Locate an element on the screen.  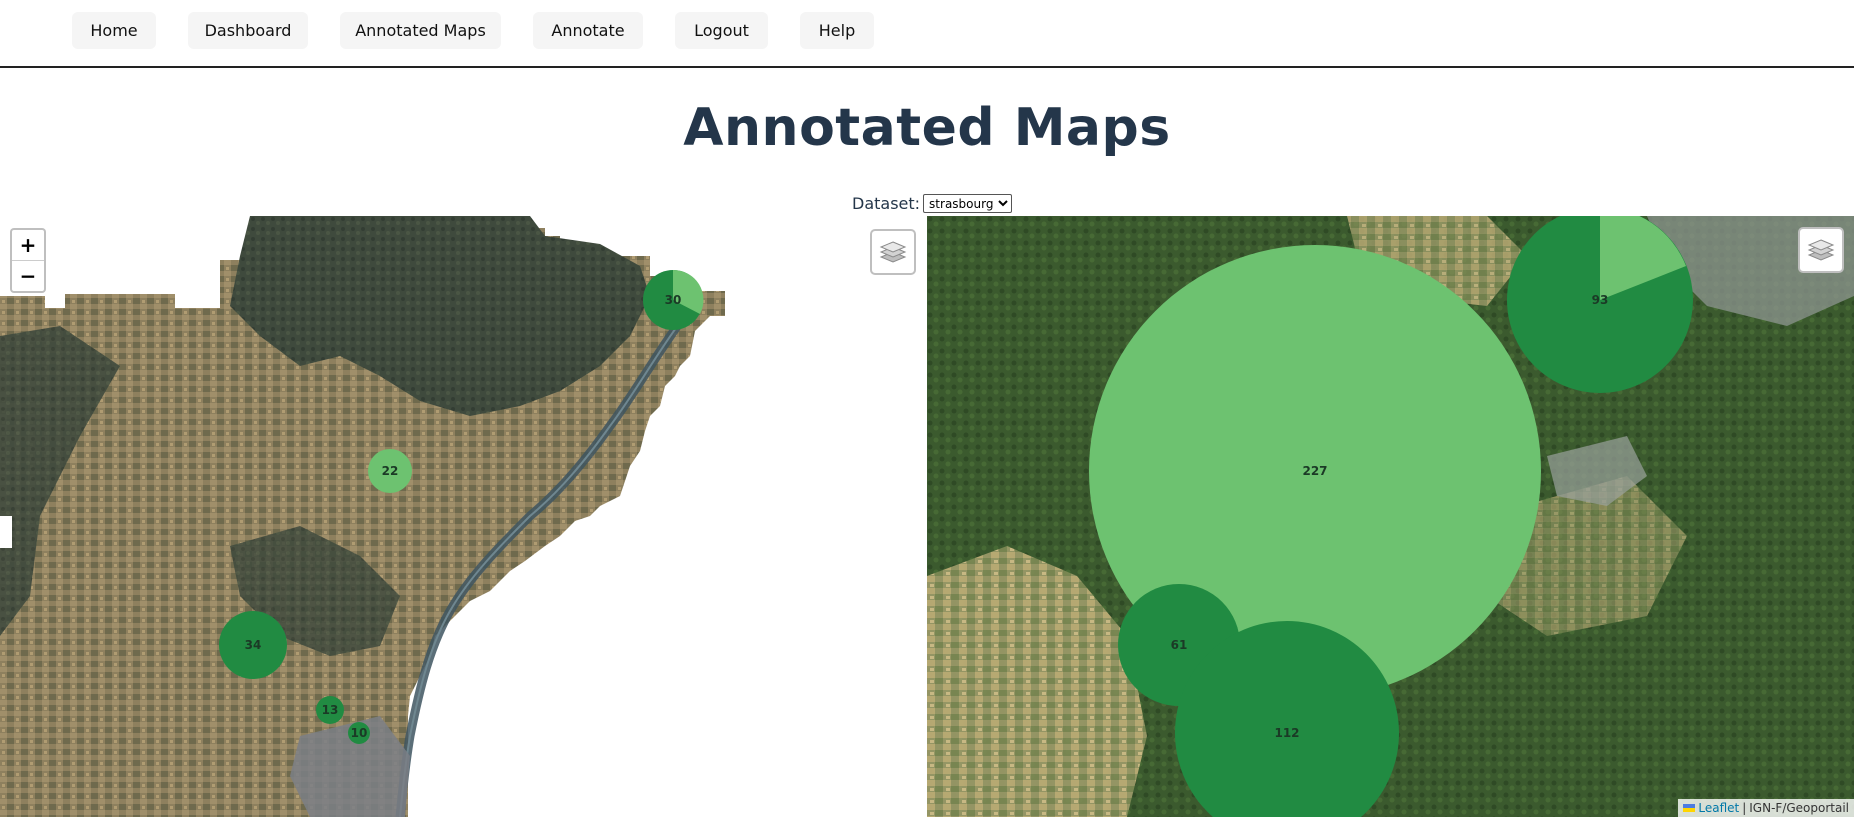
cluster-marker: 30 is located at coordinates (673, 299).